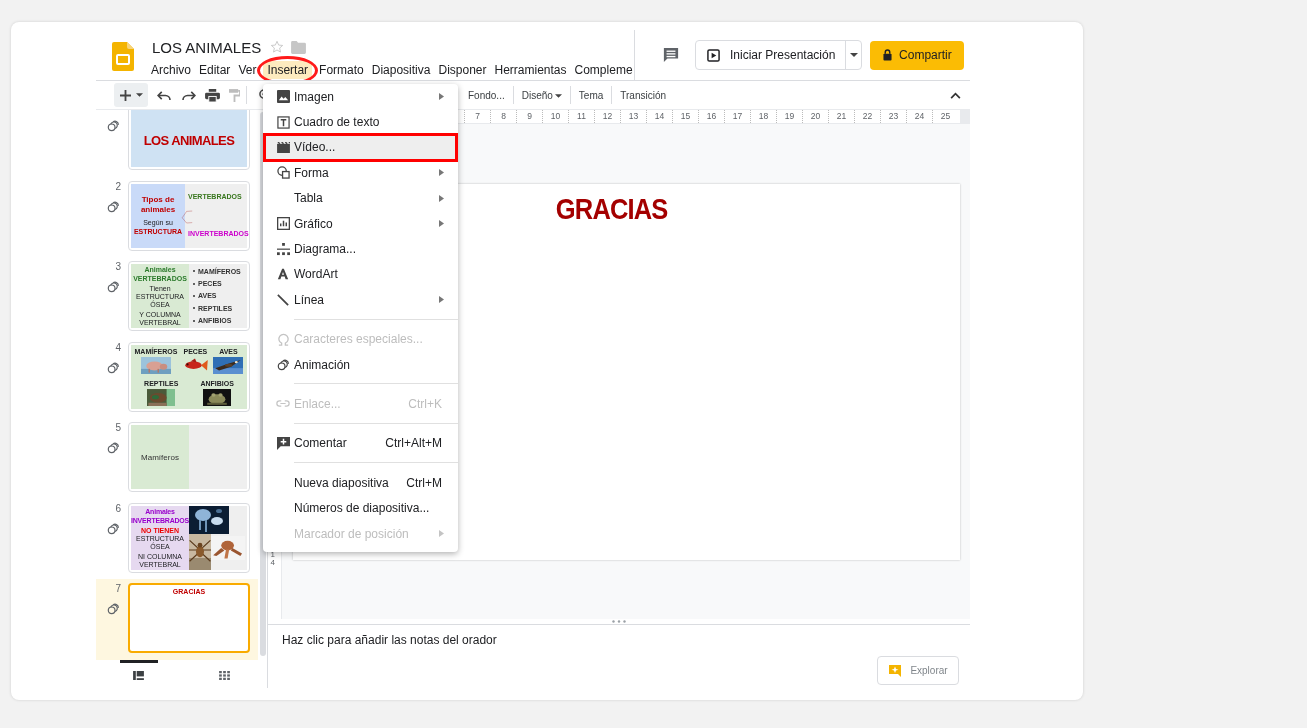 The height and width of the screenshot is (728, 1307). What do you see at coordinates (212, 95) in the screenshot?
I see `print-icon` at bounding box center [212, 95].